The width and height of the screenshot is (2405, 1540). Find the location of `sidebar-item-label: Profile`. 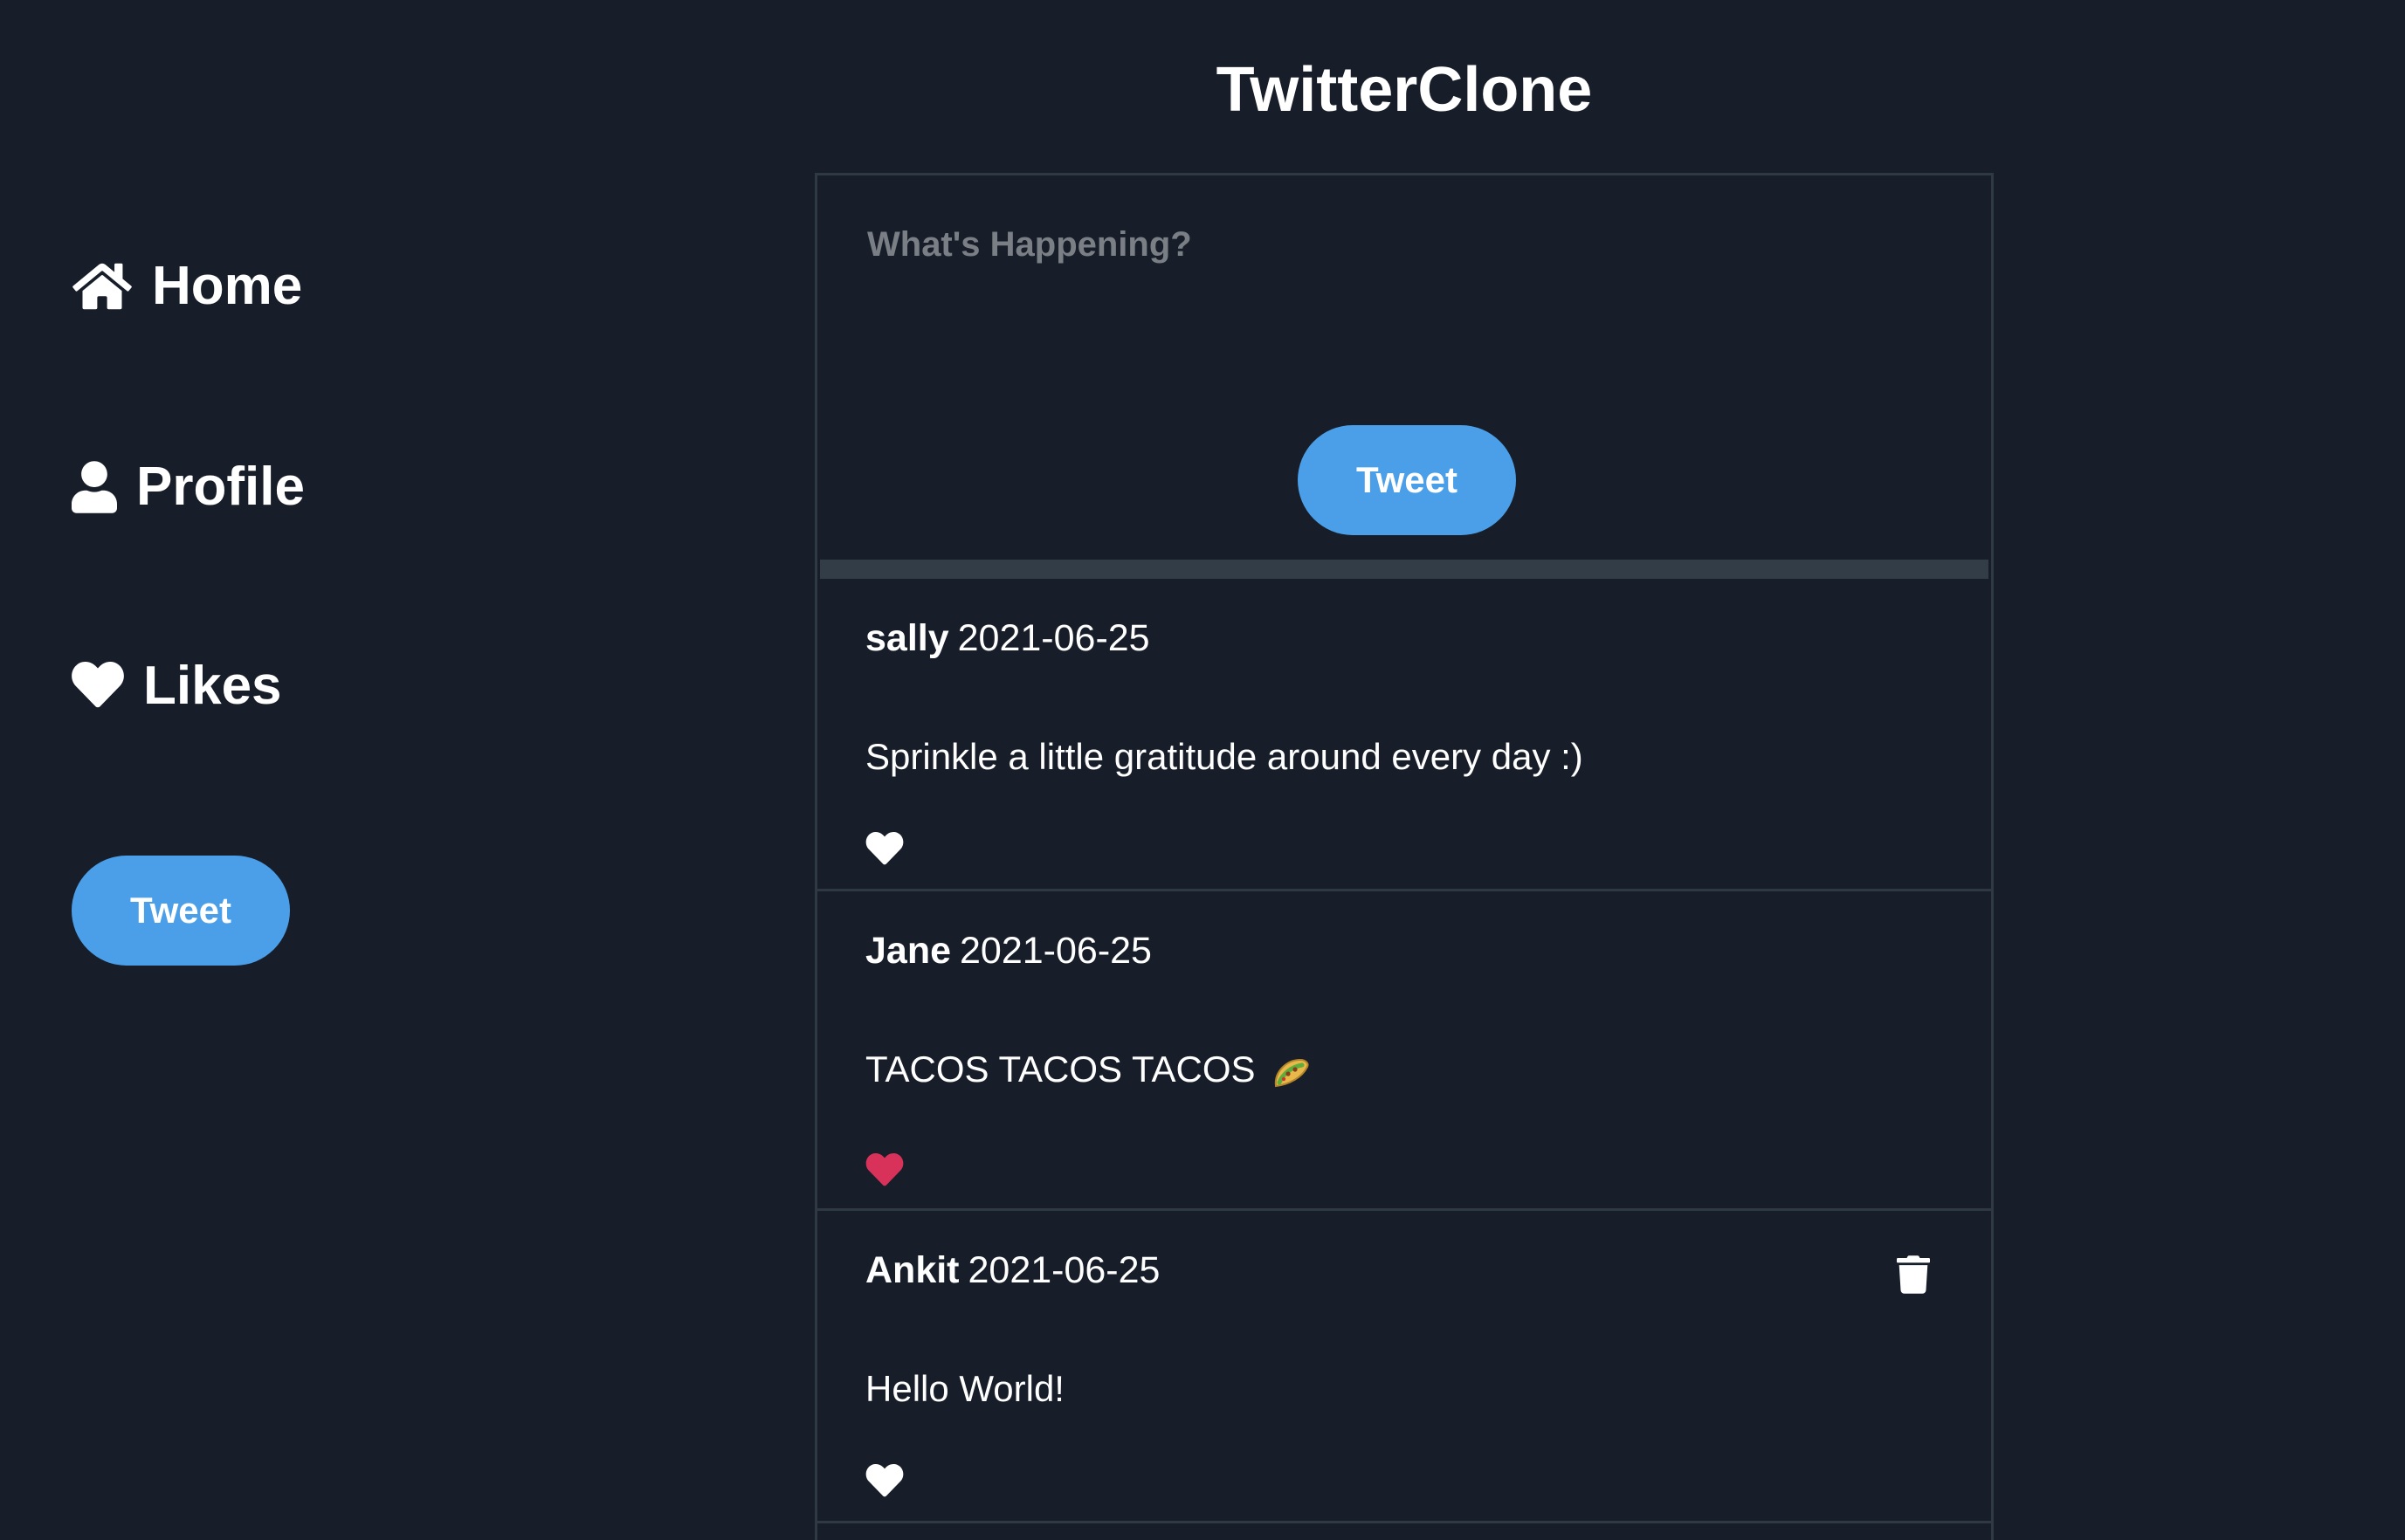

sidebar-item-label: Profile is located at coordinates (220, 487).